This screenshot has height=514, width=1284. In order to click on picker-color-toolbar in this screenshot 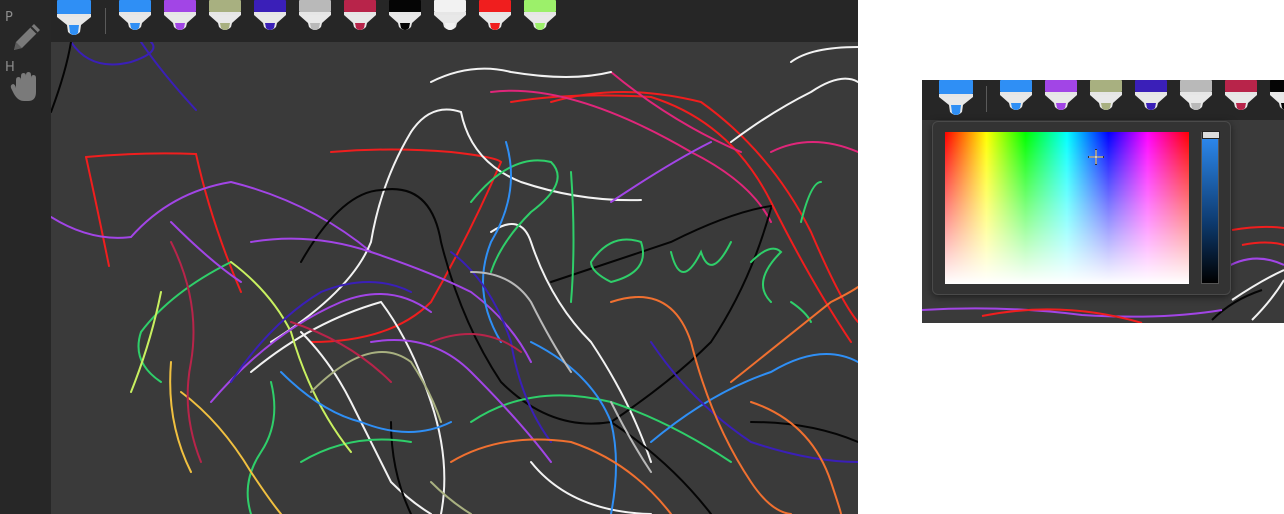, I will do `click(1103, 100)`.